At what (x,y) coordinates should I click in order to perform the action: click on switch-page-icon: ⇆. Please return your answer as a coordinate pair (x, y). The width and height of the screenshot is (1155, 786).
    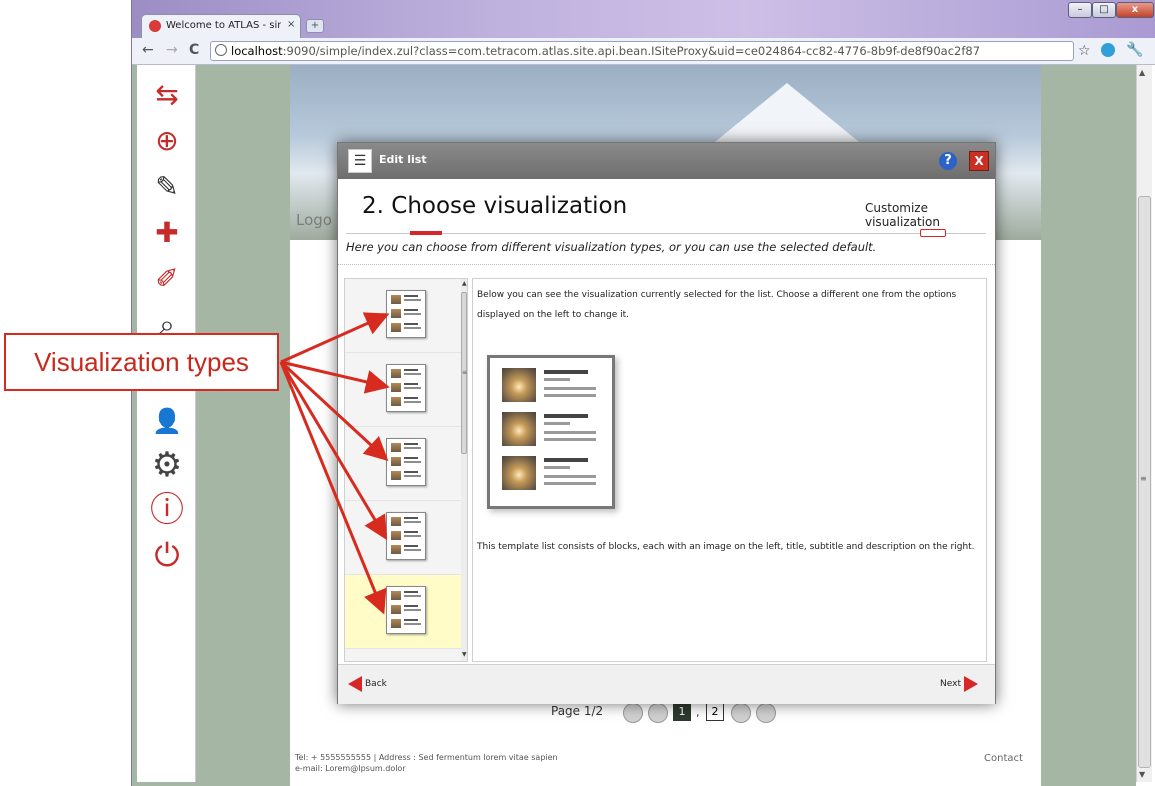
    Looking at the image, I should click on (167, 95).